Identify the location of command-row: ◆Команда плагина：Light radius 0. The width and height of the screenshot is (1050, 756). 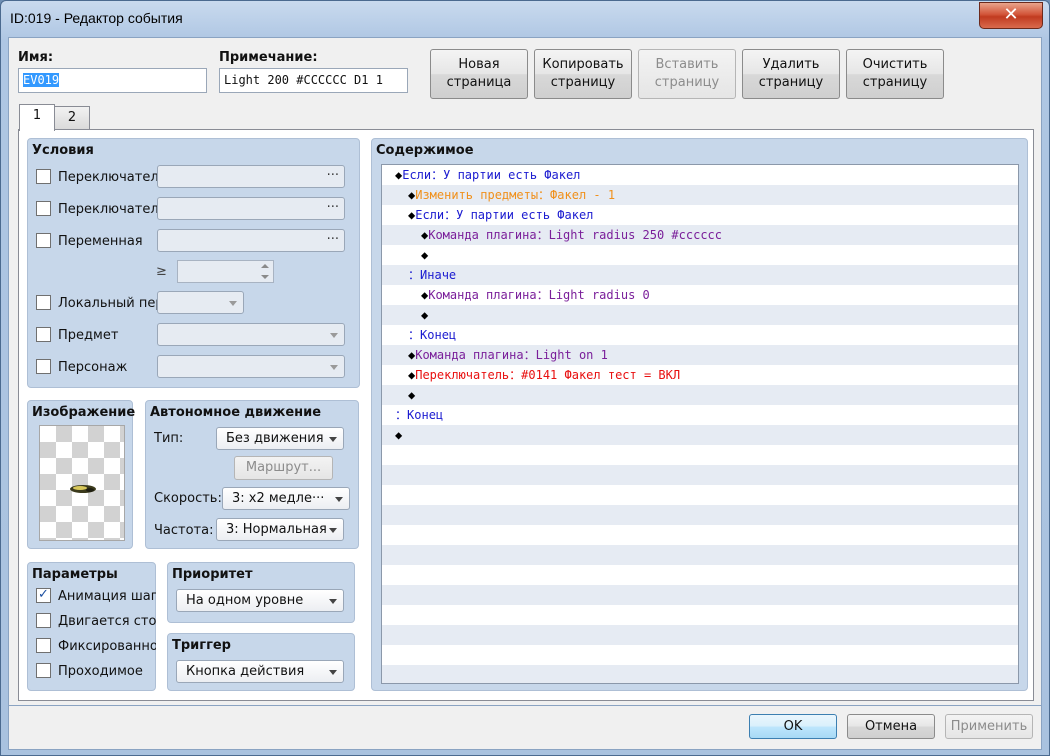
(700, 295).